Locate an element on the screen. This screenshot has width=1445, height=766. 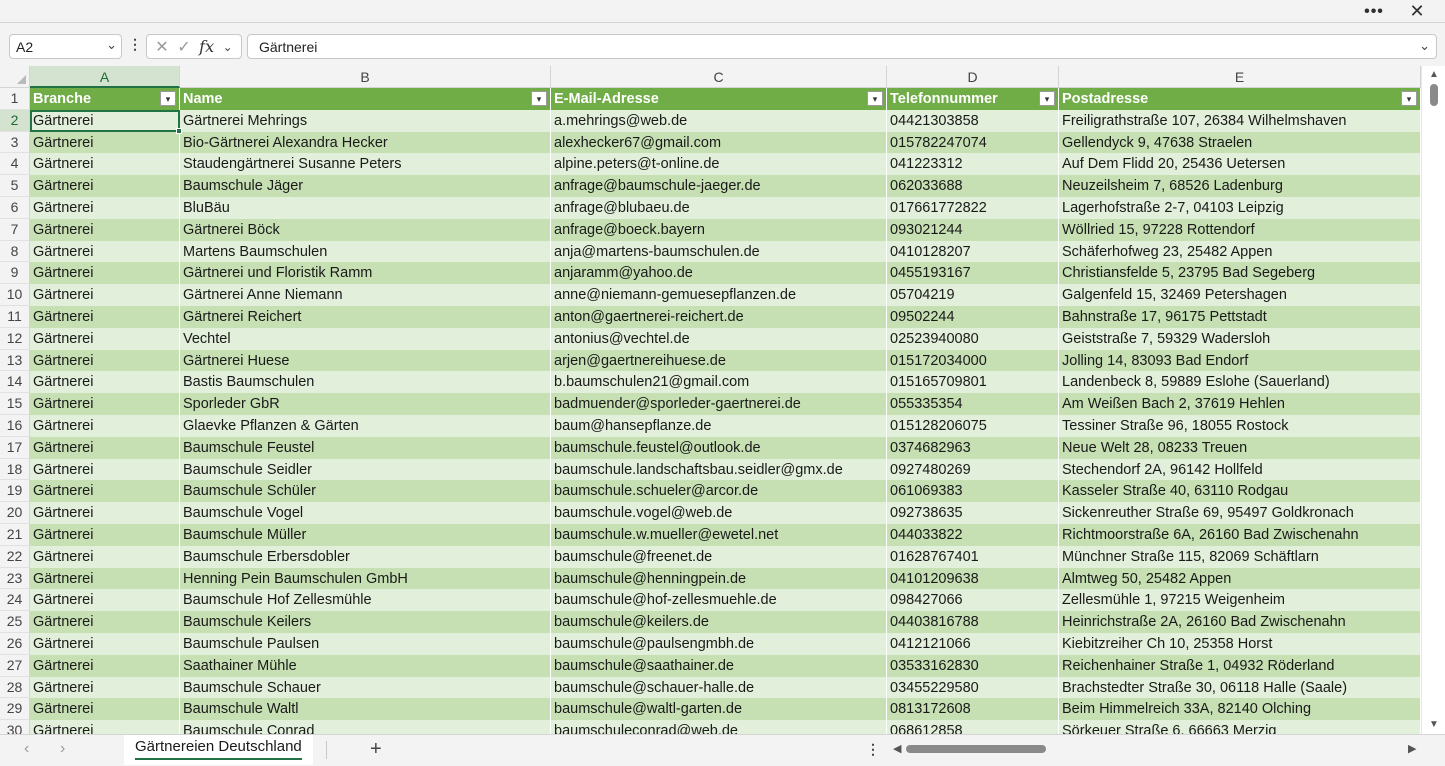
table-cell: 093021244 is located at coordinates (973, 229).